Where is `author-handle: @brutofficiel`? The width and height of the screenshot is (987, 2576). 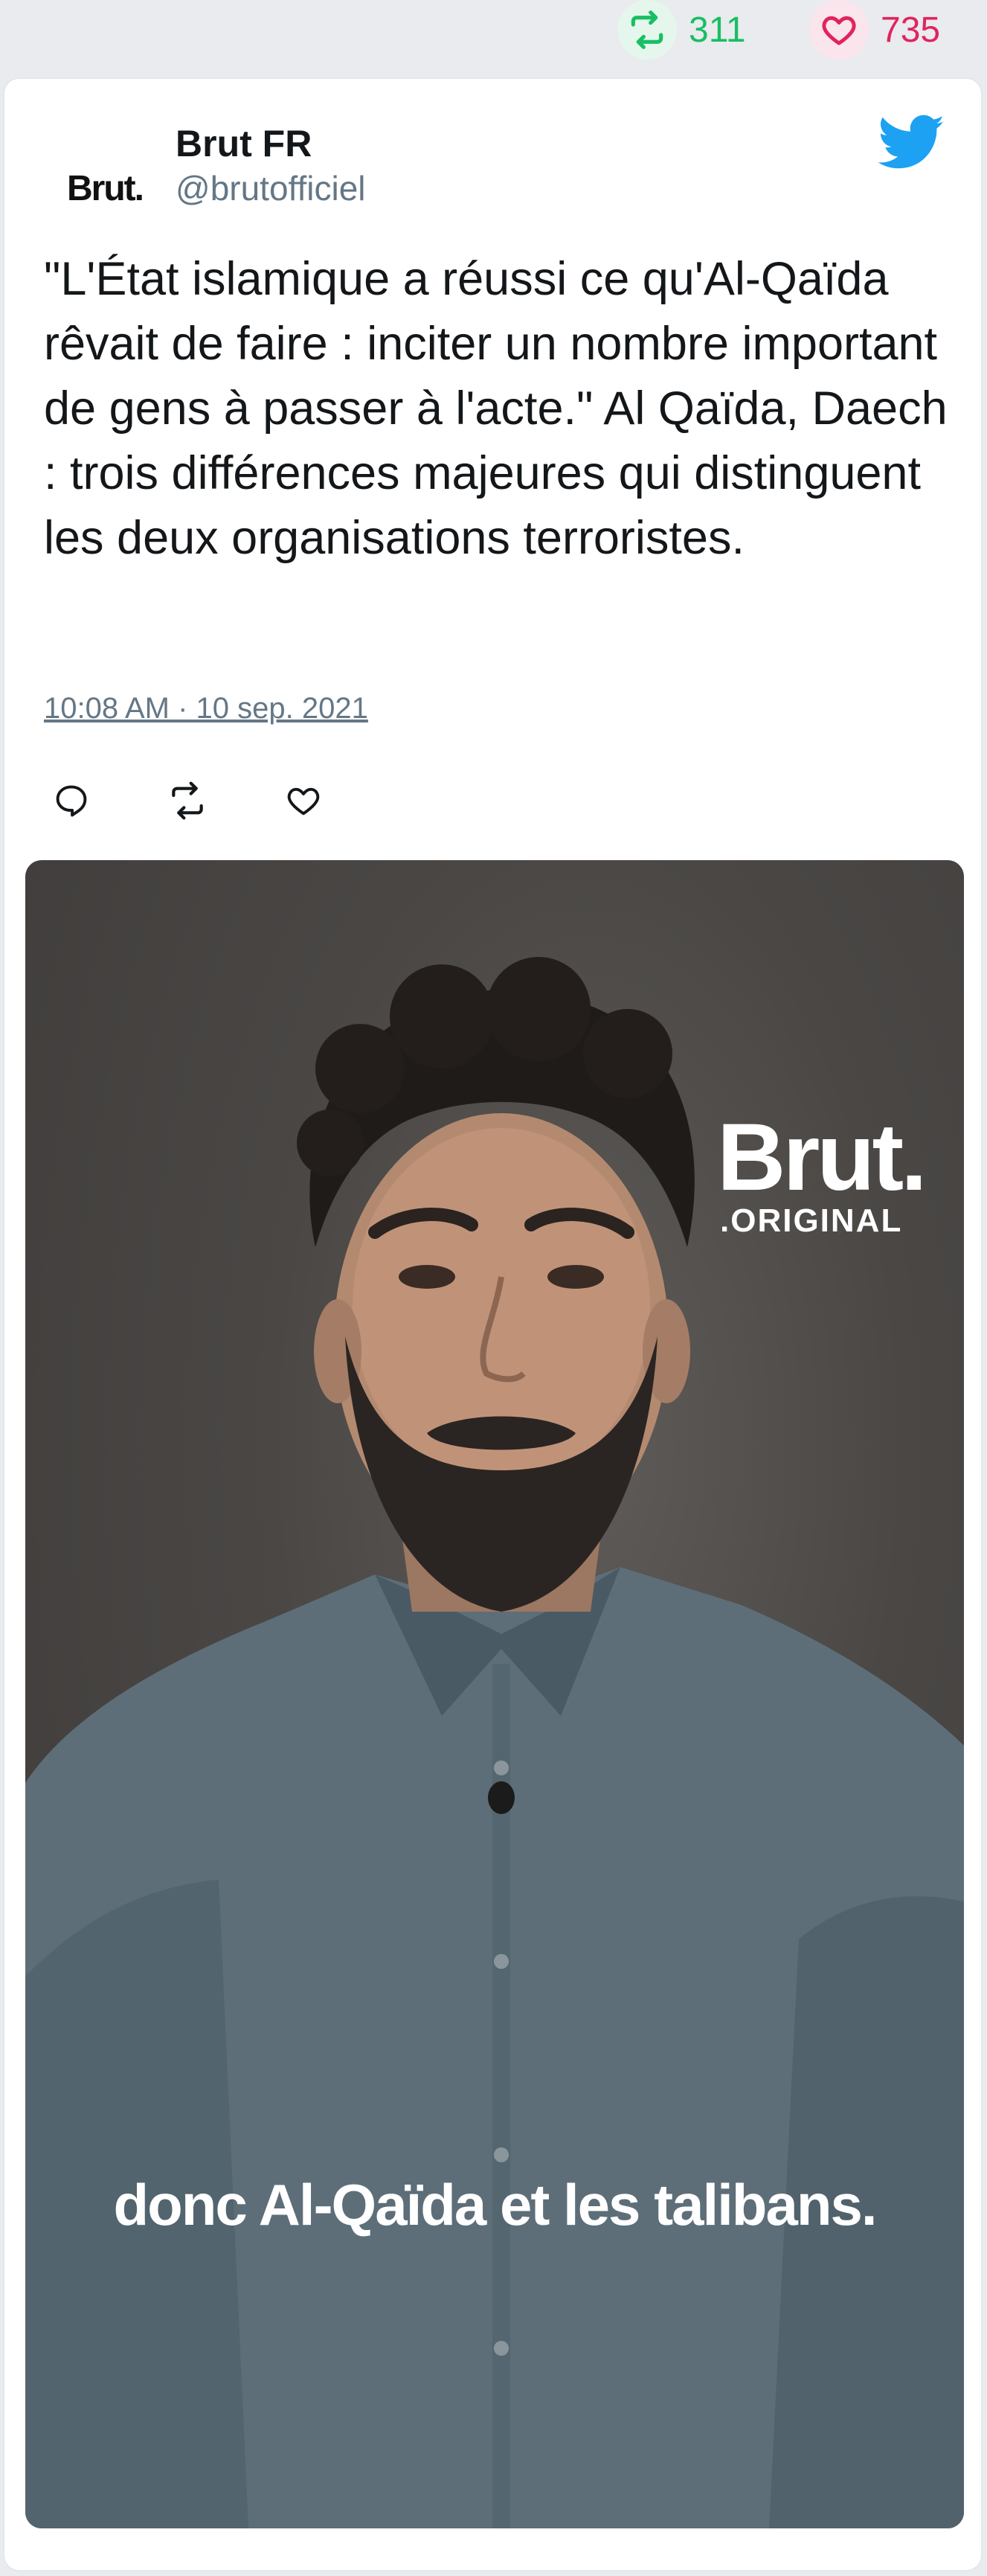
author-handle: @brutofficiel is located at coordinates (271, 188).